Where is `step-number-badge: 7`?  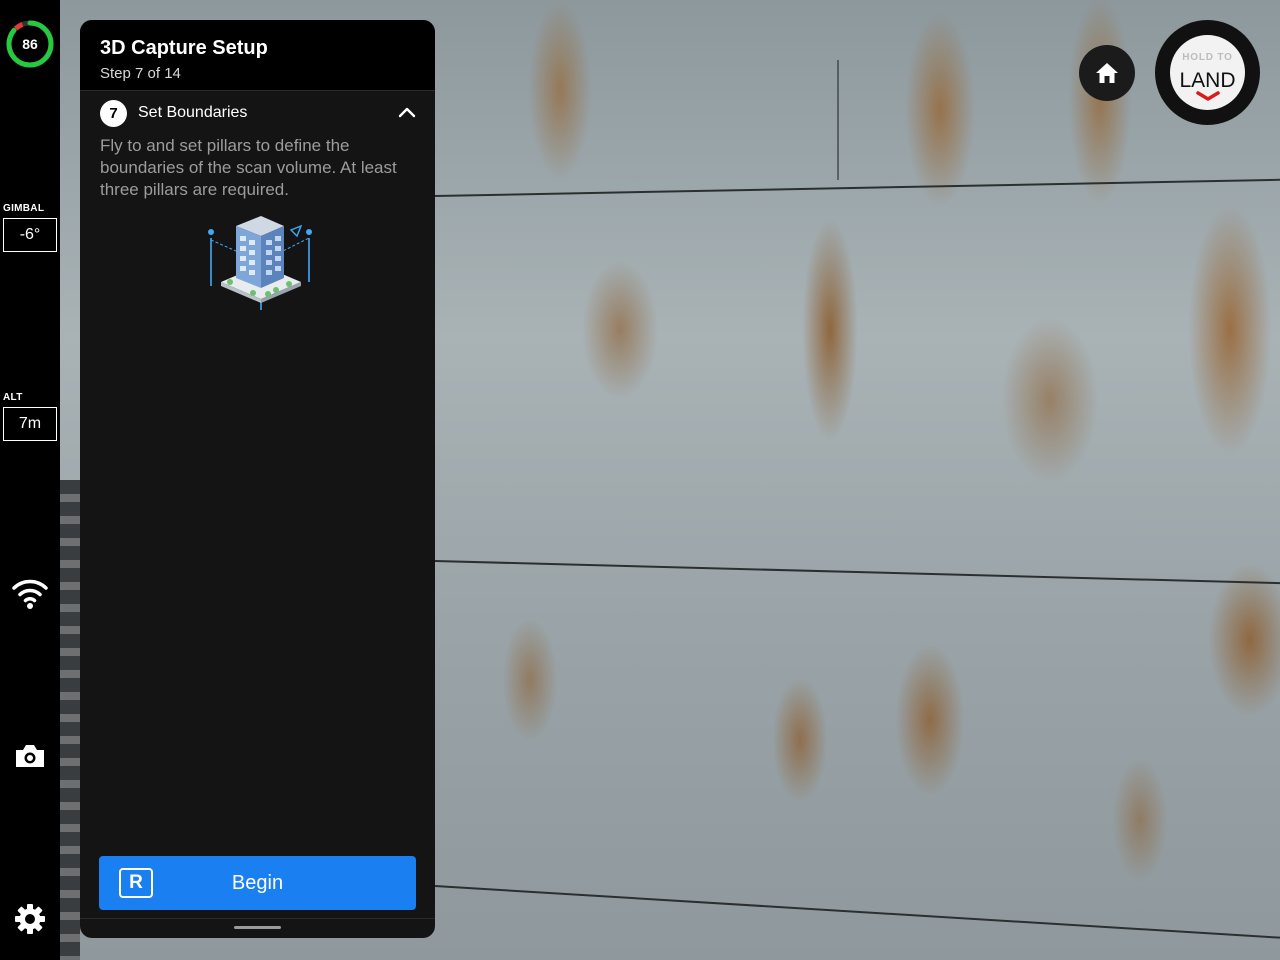 step-number-badge: 7 is located at coordinates (113, 113).